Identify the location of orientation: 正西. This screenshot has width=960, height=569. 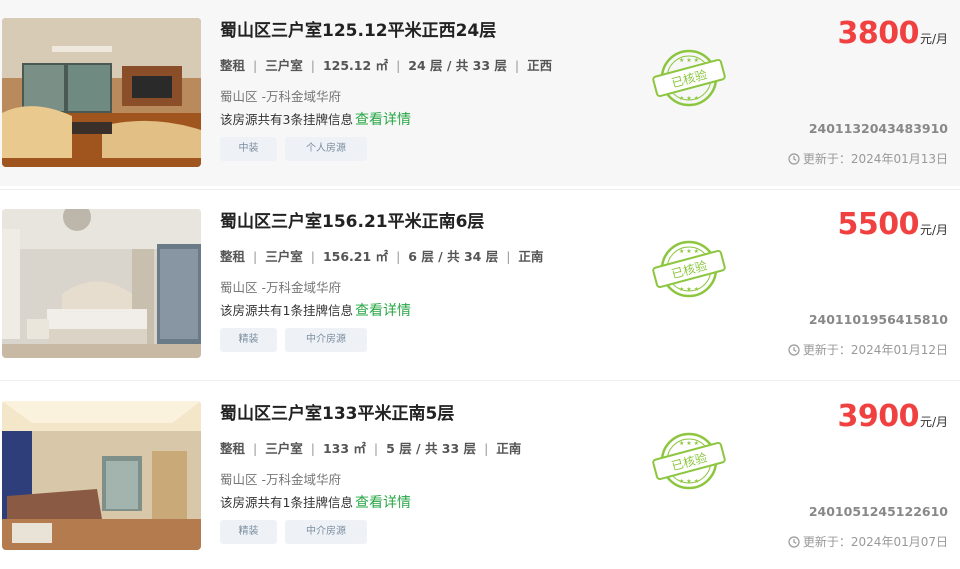
(540, 65).